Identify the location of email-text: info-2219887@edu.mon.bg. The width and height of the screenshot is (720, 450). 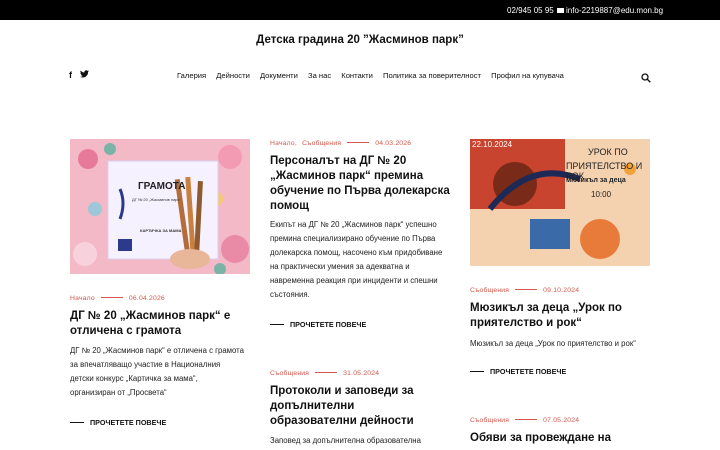
(615, 10).